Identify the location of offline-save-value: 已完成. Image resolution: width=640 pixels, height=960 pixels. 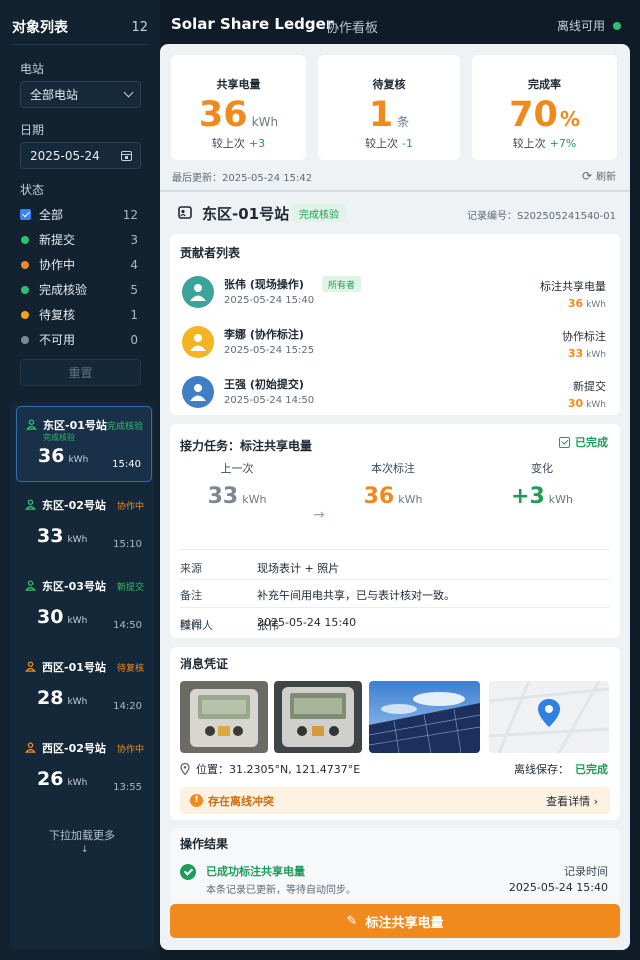
(591, 769).